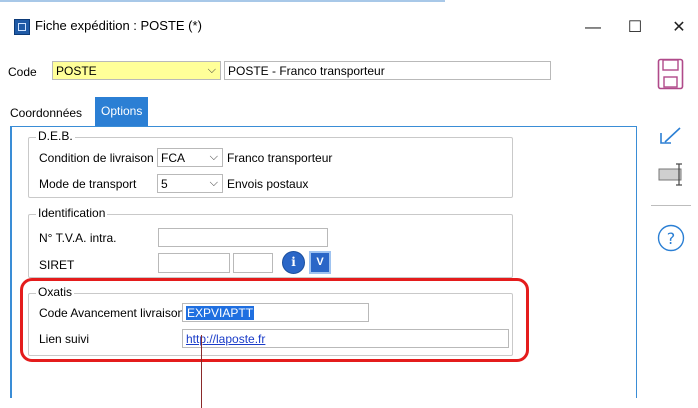 The width and height of the screenshot is (698, 408). Describe the element at coordinates (635, 28) in the screenshot. I see `maximize-button: ☐` at that location.